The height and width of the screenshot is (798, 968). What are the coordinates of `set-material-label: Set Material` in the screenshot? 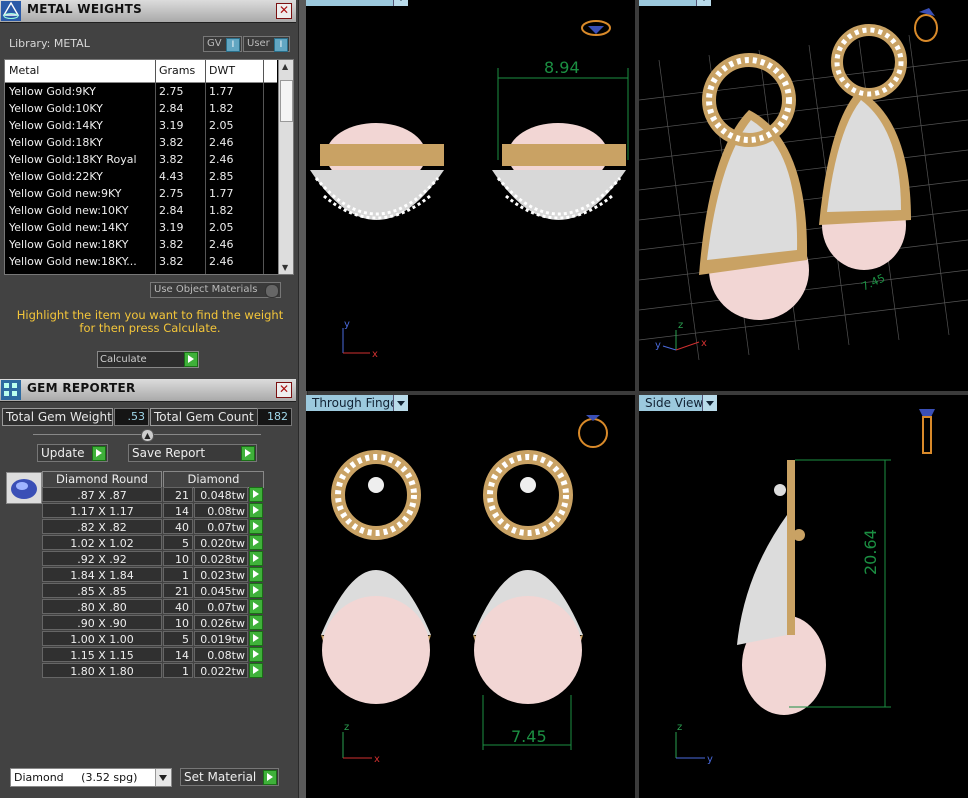 It's located at (220, 777).